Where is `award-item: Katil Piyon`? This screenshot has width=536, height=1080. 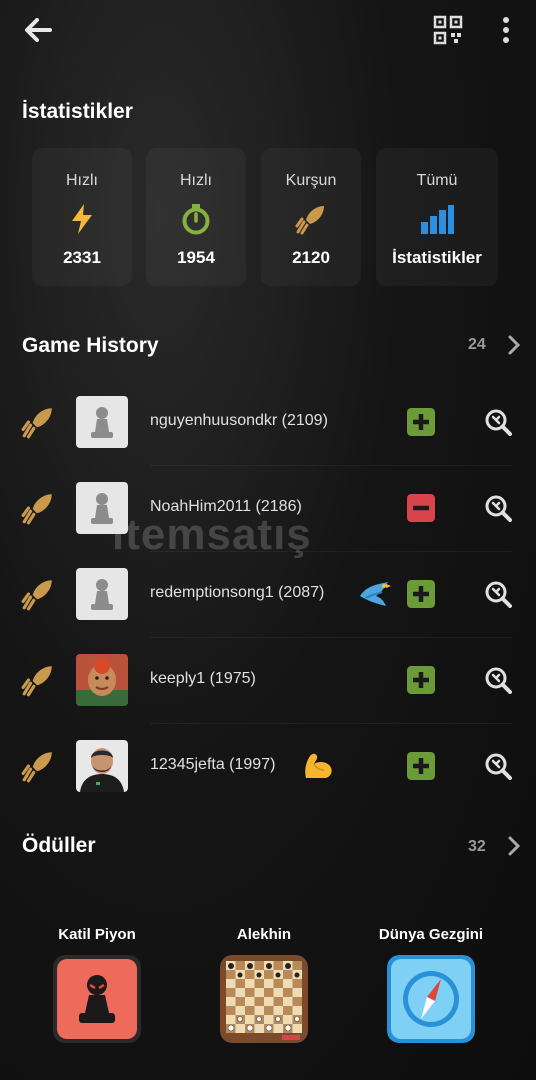
award-item: Katil Piyon is located at coordinates (97, 987).